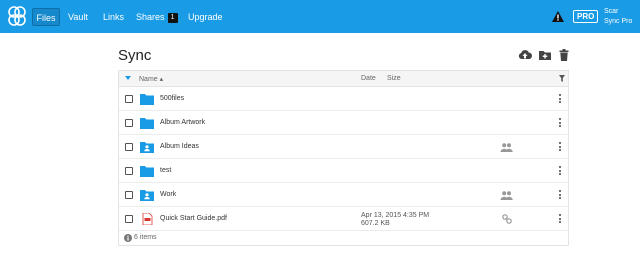 This screenshot has height=273, width=640. What do you see at coordinates (343, 238) in the screenshot?
I see `table-footer: 6 items` at bounding box center [343, 238].